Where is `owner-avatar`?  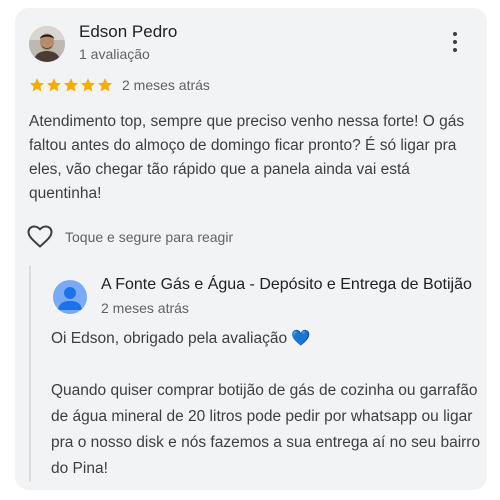
owner-avatar is located at coordinates (70, 297).